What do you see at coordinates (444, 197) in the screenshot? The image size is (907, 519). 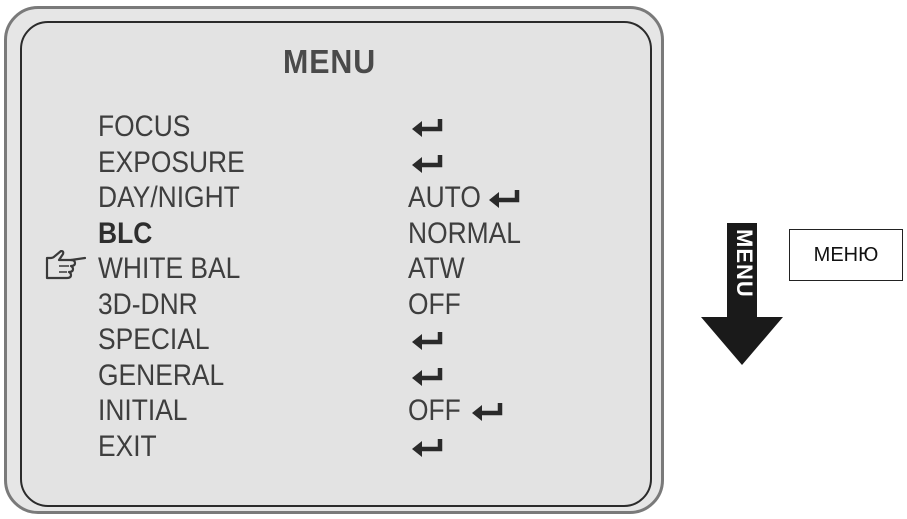 I see `menu-item-value: AUTO` at bounding box center [444, 197].